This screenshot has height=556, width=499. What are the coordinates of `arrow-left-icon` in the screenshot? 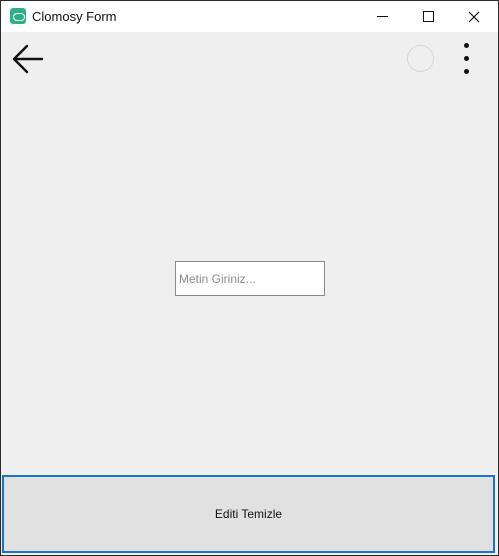 It's located at (28, 59).